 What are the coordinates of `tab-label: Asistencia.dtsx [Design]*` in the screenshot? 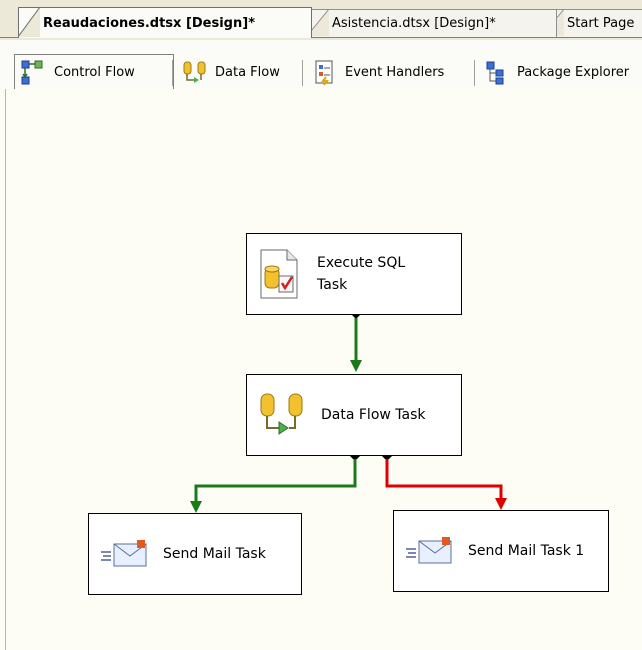 It's located at (414, 23).